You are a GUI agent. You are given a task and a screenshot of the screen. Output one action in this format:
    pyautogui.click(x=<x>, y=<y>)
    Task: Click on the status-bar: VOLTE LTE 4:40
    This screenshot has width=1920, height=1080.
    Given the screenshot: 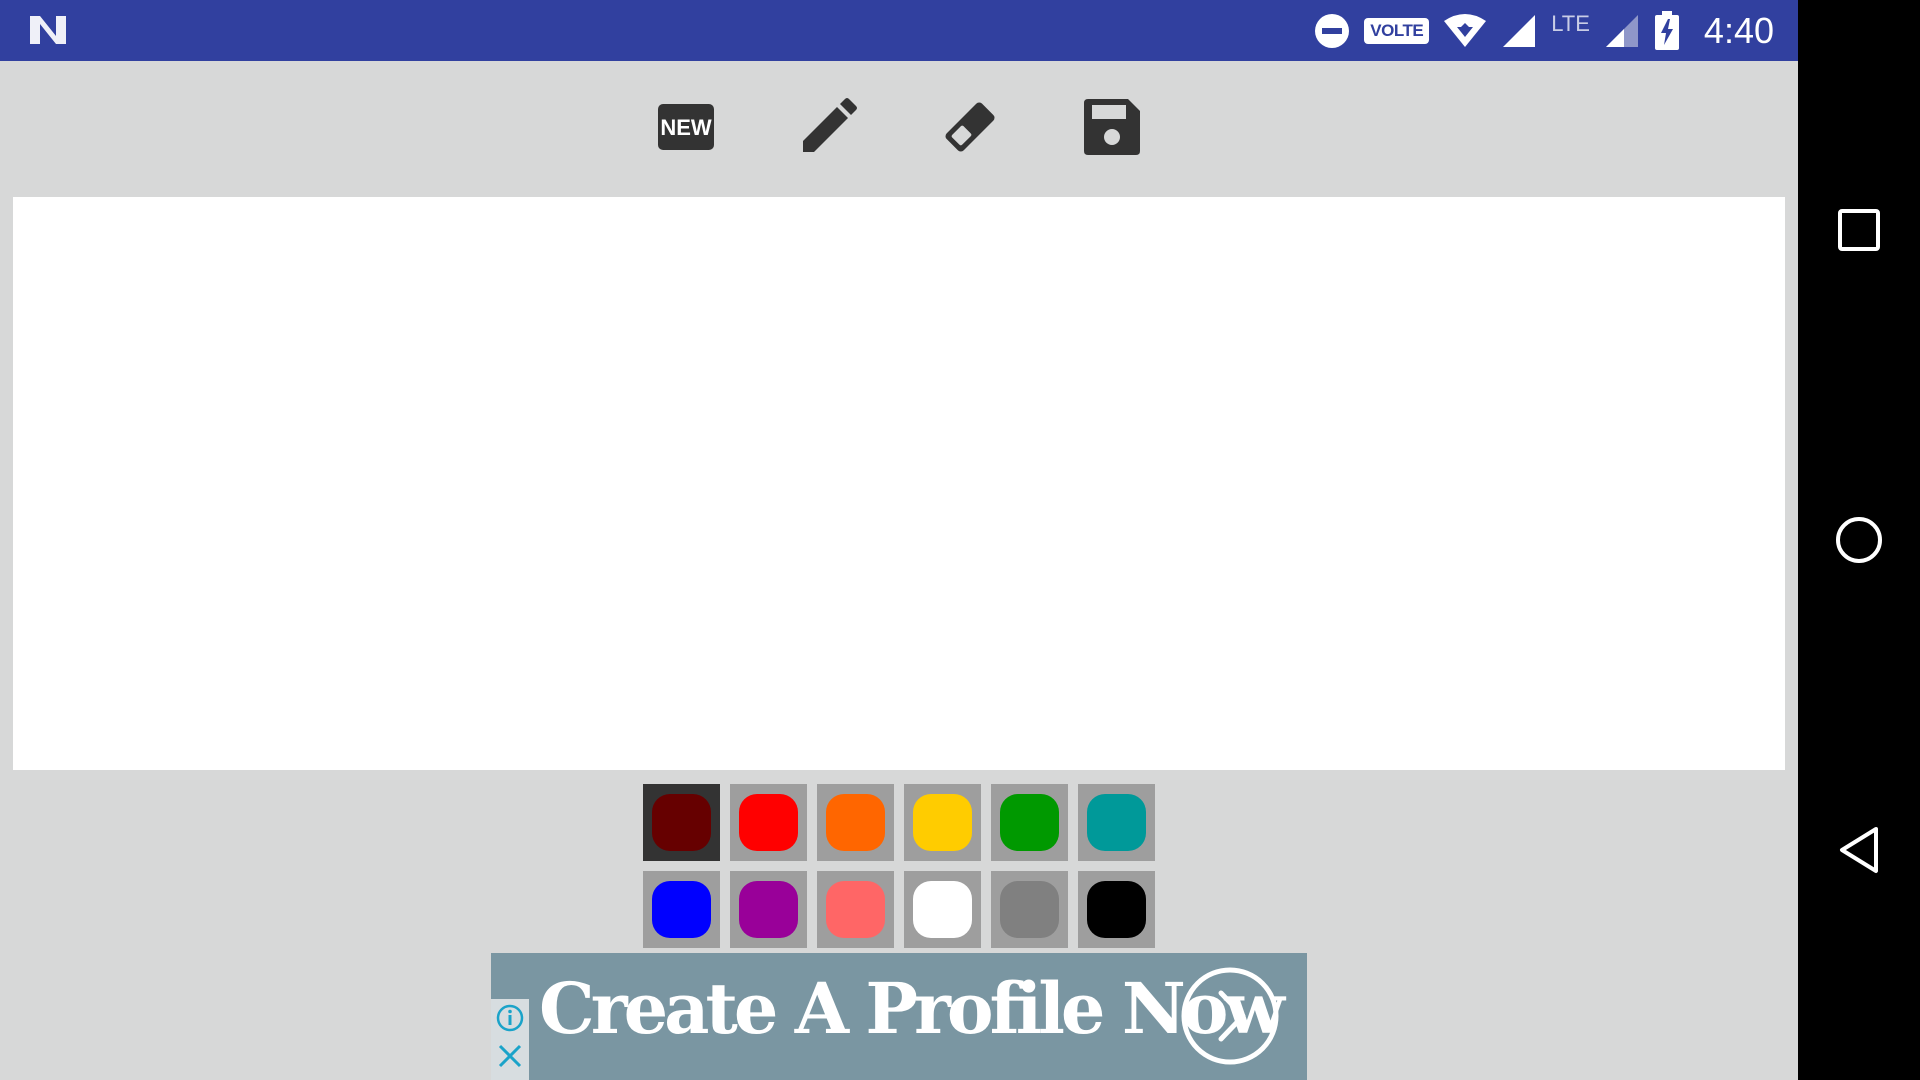 What is the action you would take?
    pyautogui.click(x=899, y=30)
    